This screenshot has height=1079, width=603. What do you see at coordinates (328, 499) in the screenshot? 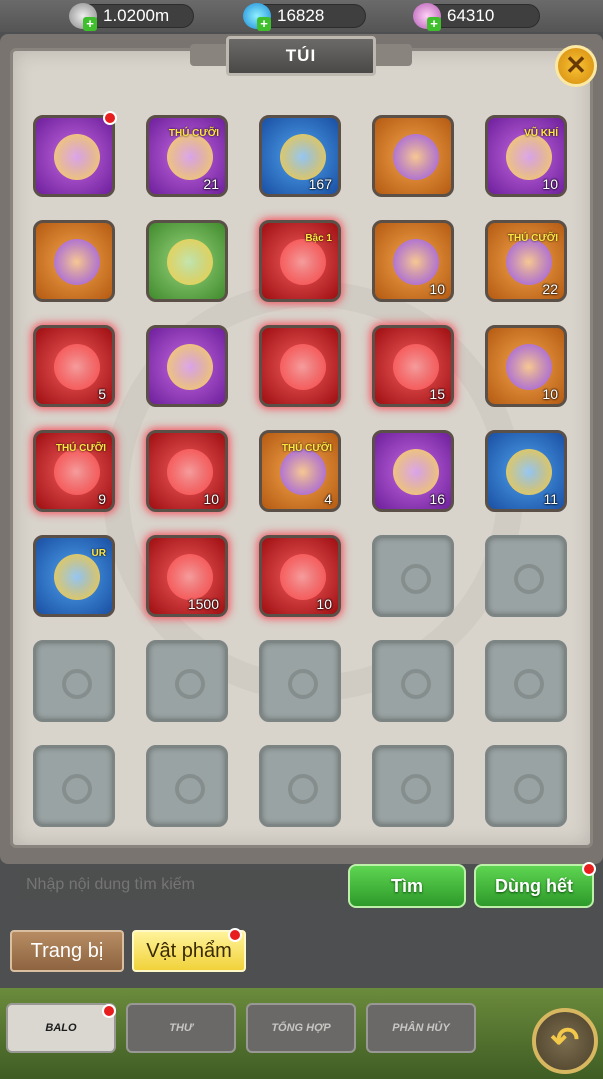
I see `item-count: 4` at bounding box center [328, 499].